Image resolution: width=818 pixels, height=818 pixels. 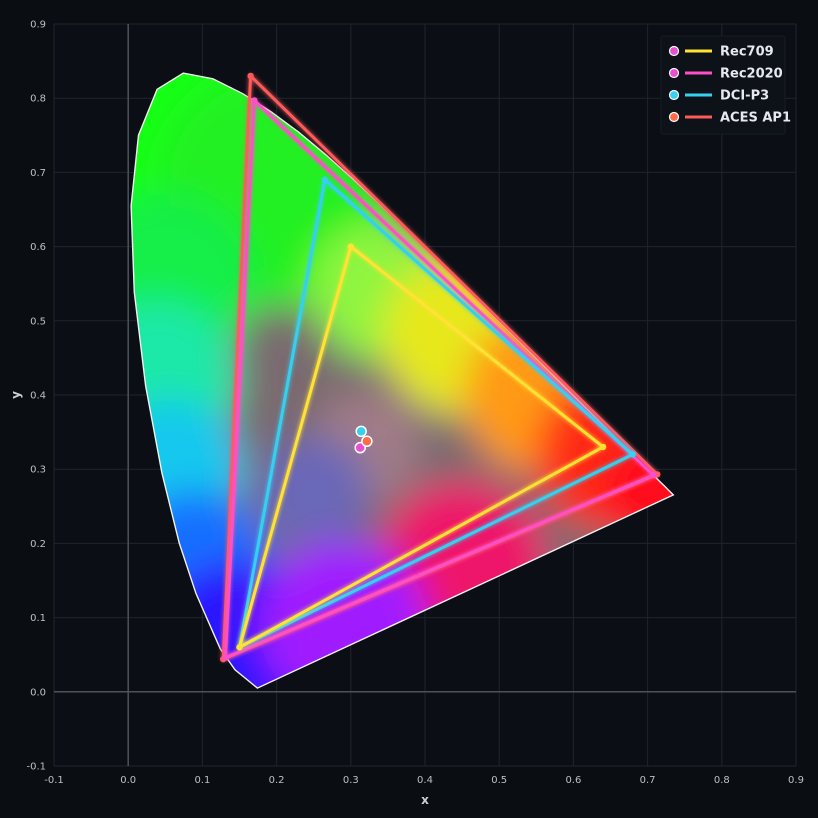 I want to click on white-point-dci-p3, so click(x=361, y=431).